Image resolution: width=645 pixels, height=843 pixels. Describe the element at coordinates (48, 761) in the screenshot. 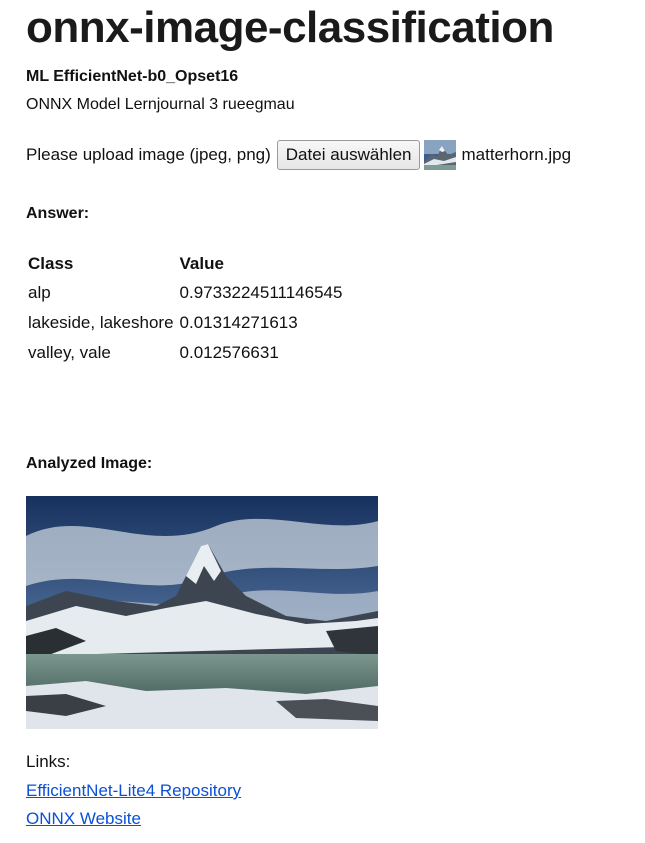

I see `links-label: Links:` at that location.